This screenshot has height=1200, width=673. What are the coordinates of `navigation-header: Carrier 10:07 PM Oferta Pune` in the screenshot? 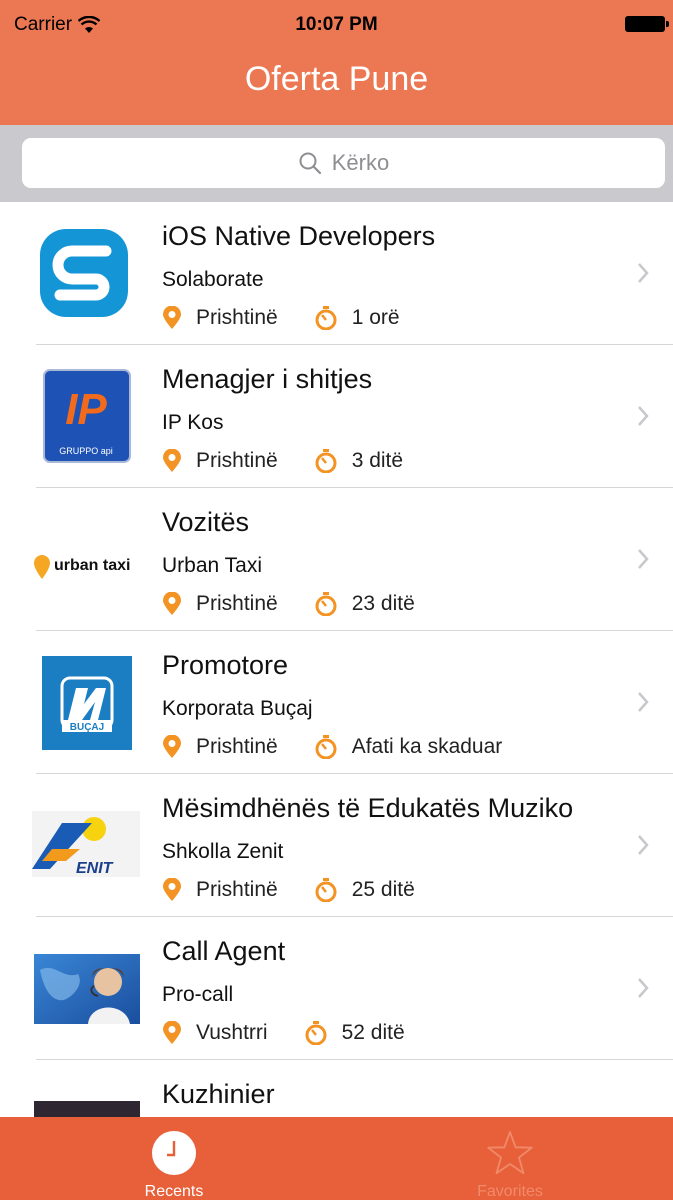 It's located at (336, 62).